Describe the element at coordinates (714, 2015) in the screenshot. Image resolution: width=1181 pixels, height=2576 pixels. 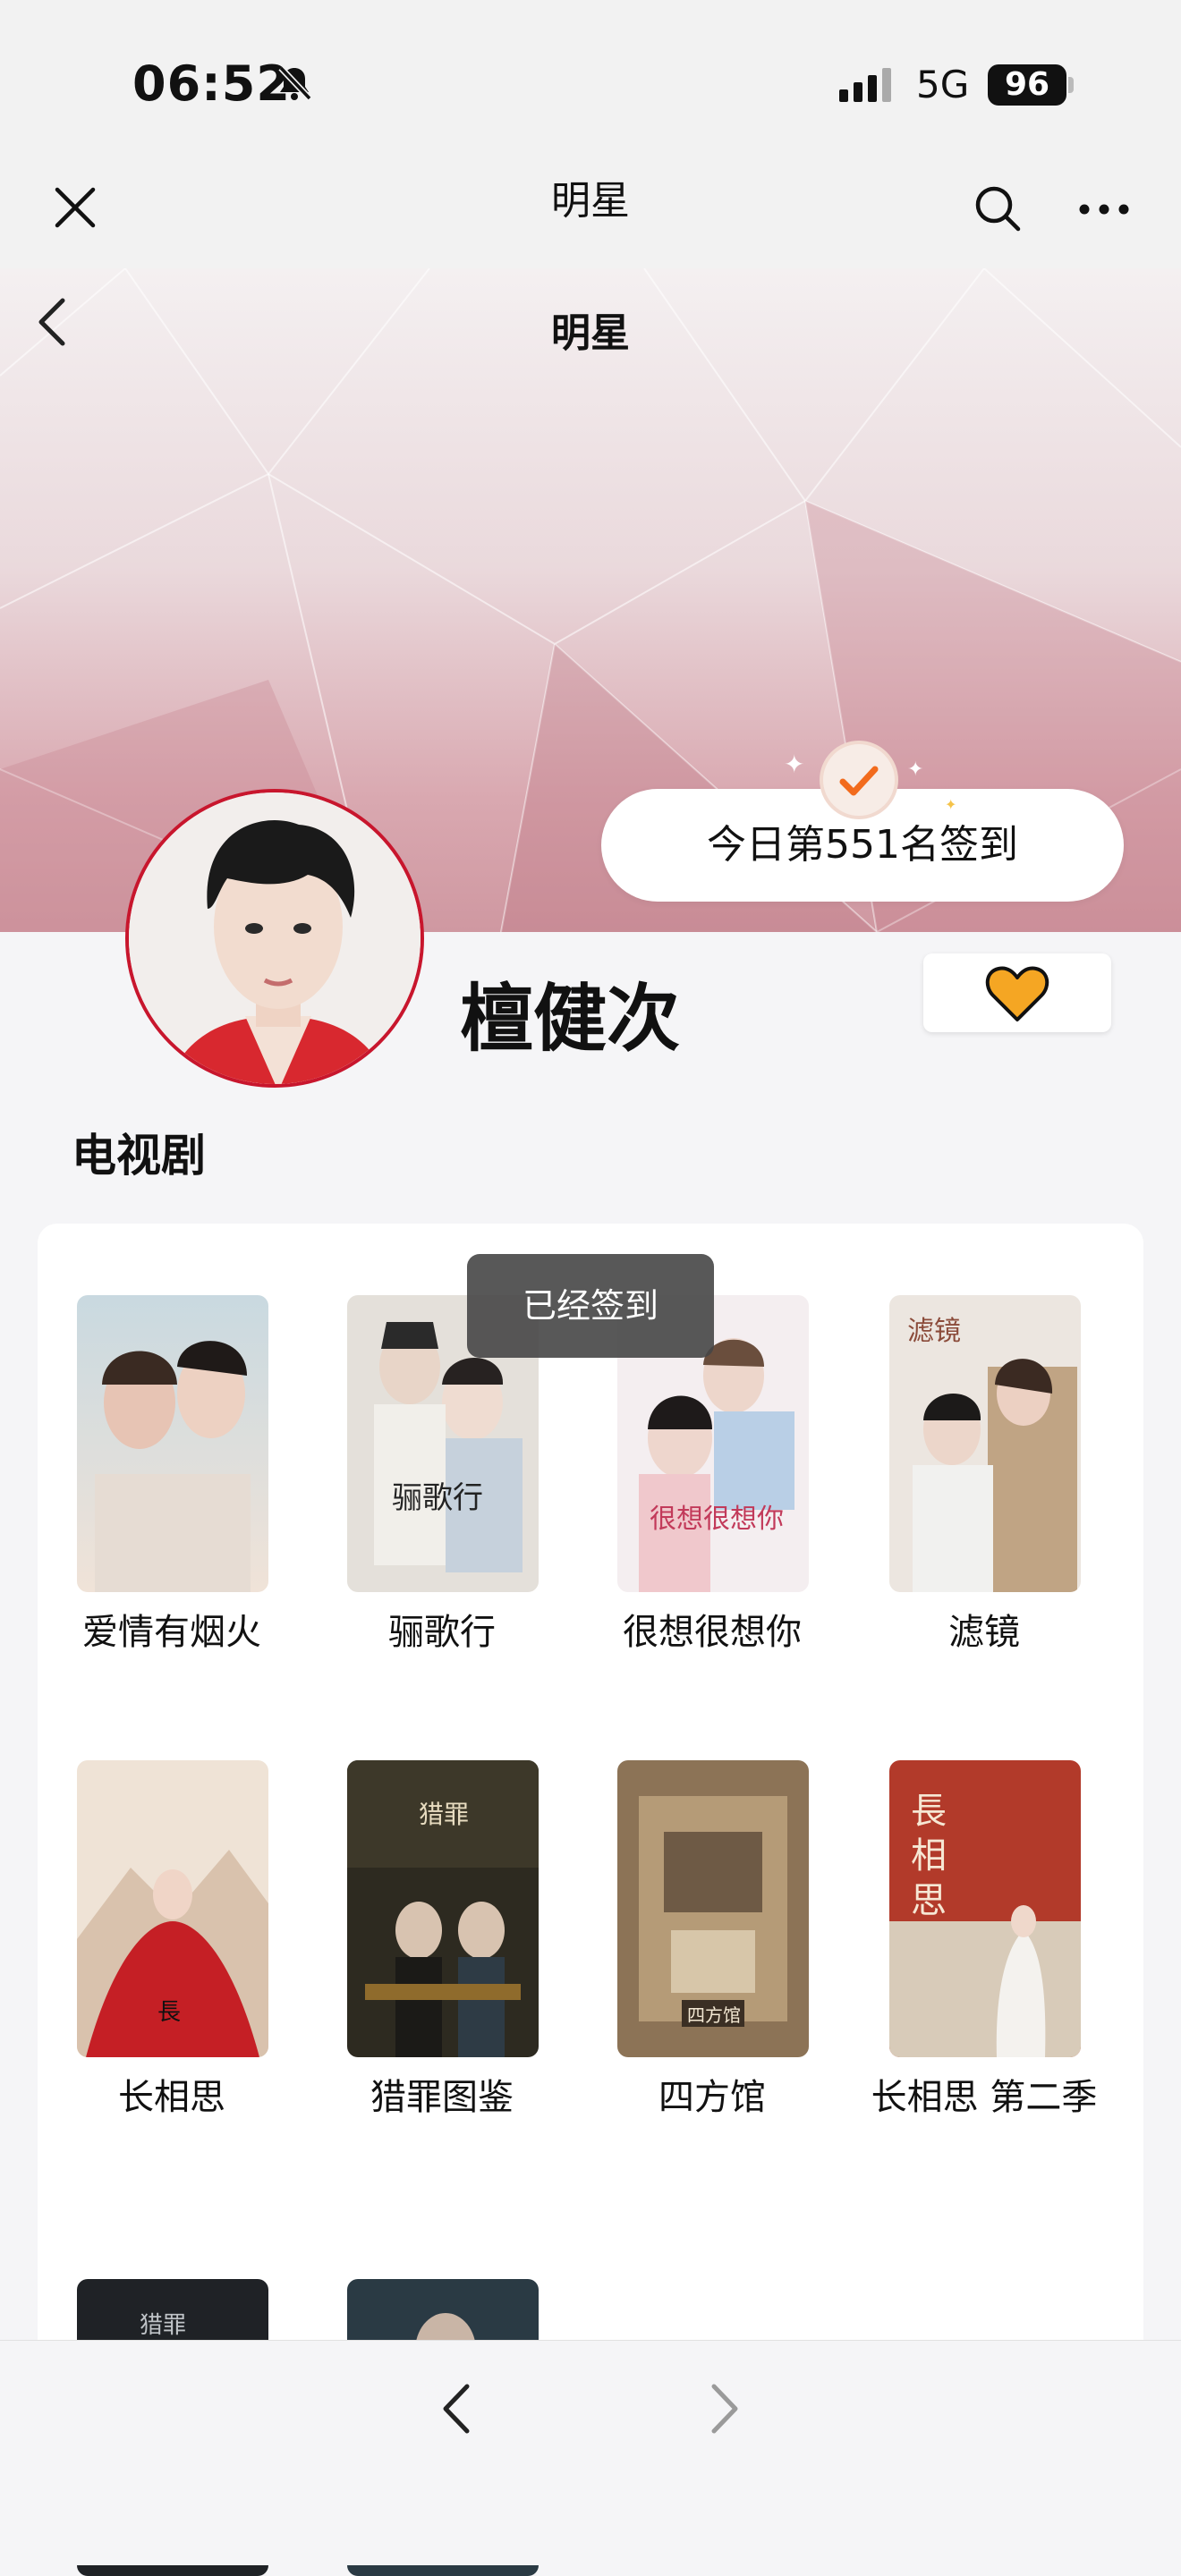
I see `svg-text: 四方馆` at that location.